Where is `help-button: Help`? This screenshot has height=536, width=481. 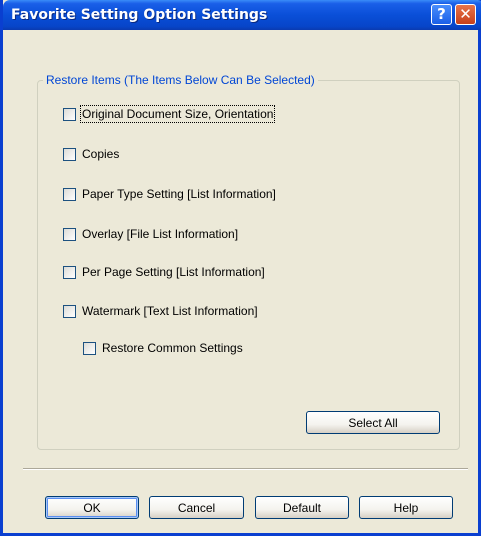
help-button: Help is located at coordinates (406, 507).